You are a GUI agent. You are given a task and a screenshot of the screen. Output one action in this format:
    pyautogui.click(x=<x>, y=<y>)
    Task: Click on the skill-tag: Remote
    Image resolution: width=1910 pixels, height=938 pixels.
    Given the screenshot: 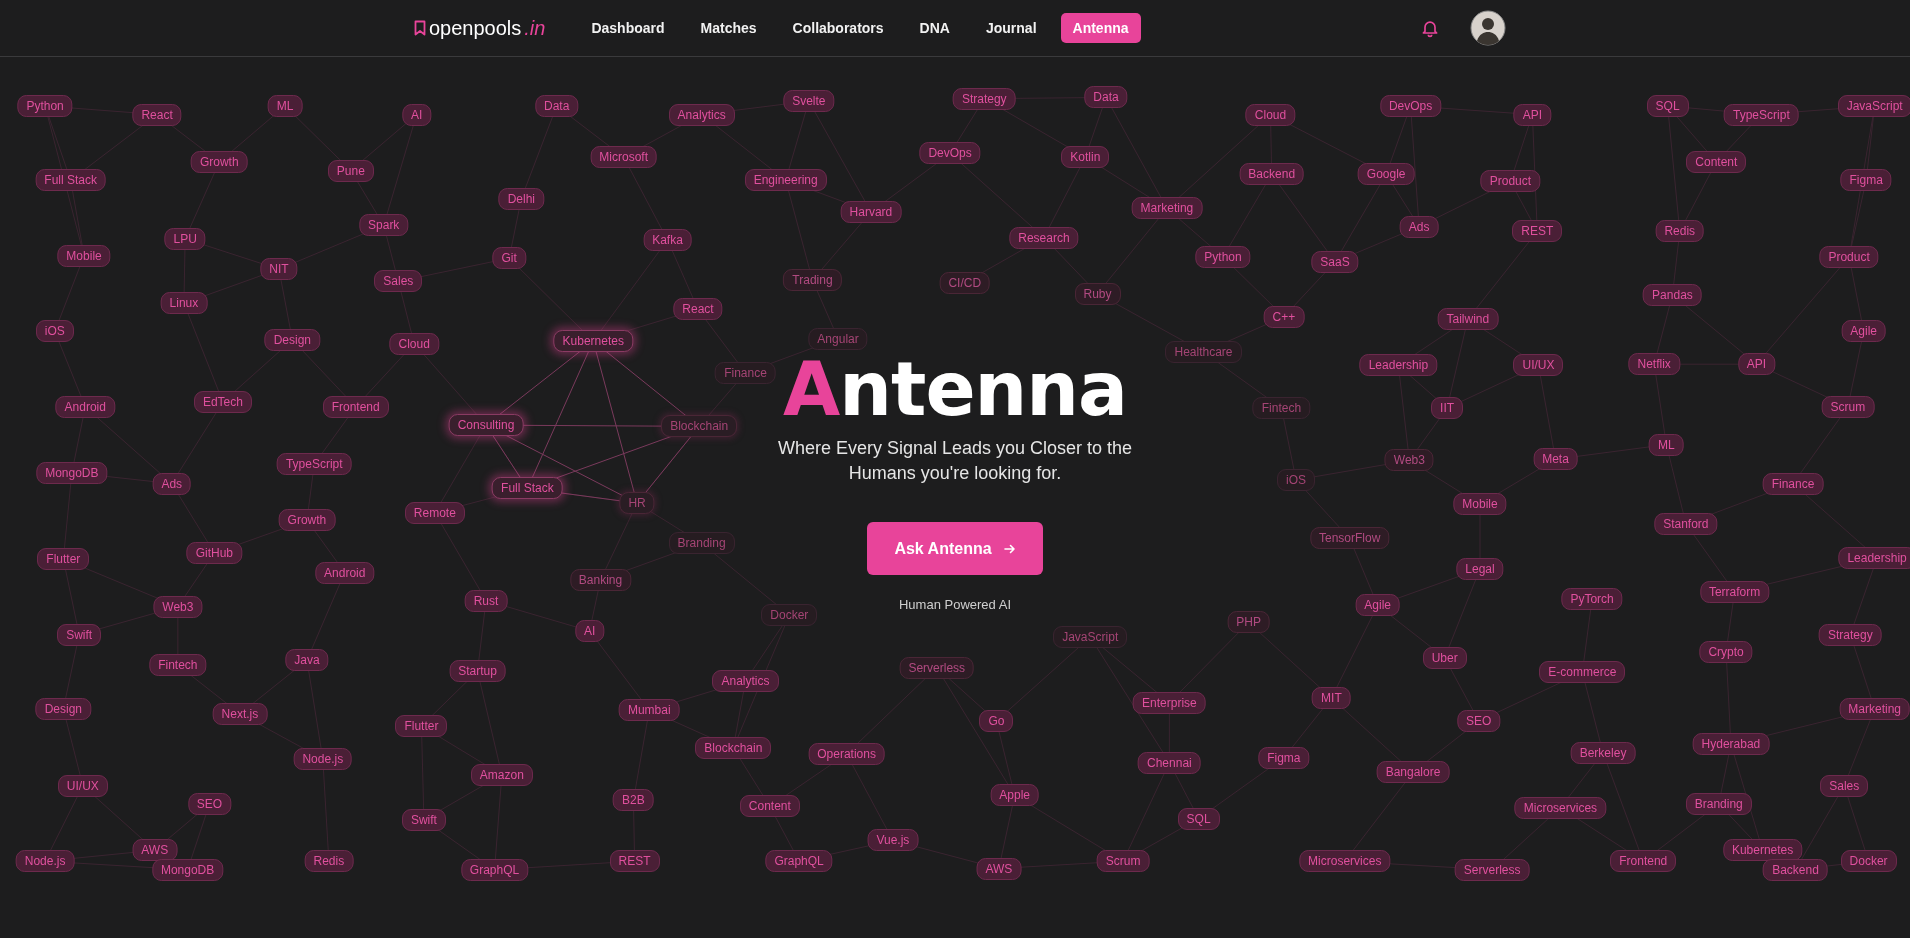 What is the action you would take?
    pyautogui.click(x=434, y=512)
    